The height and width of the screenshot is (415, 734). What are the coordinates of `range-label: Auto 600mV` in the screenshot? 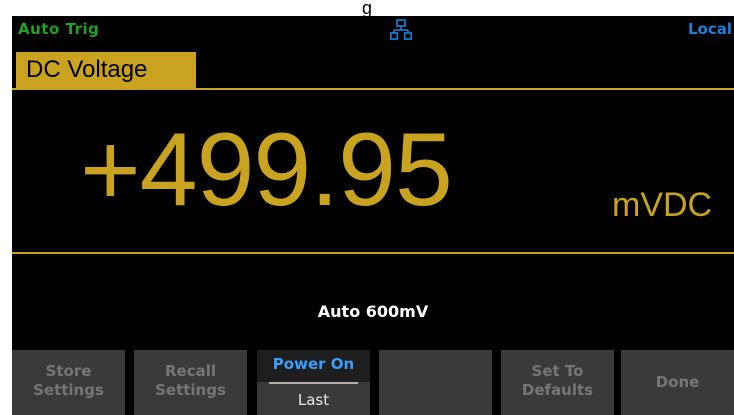 It's located at (373, 311).